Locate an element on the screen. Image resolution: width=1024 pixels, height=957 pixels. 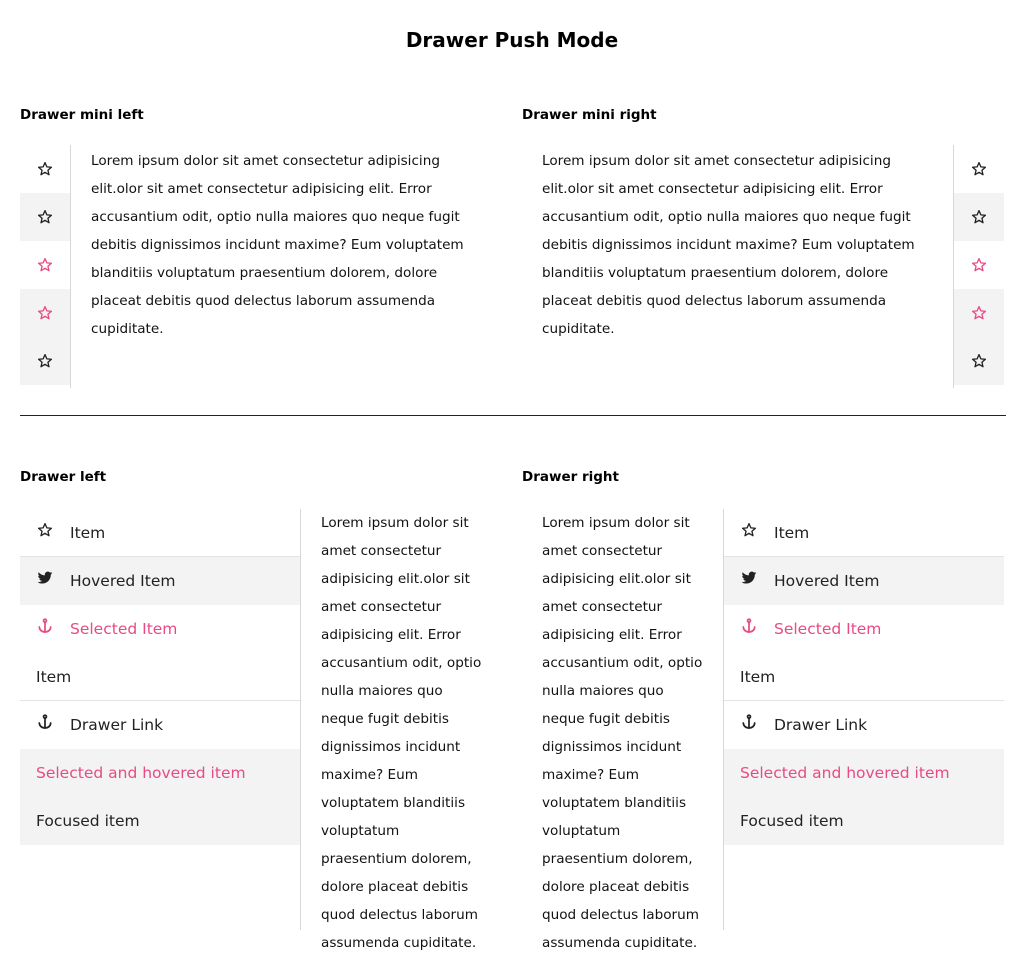
mini-drawer-right is located at coordinates (978, 266).